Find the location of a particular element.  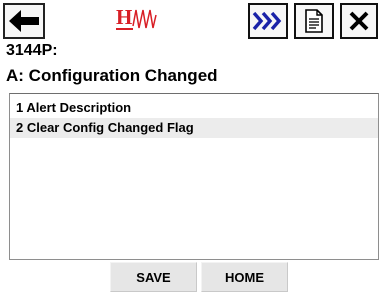

save-button: SAVE is located at coordinates (153, 277).